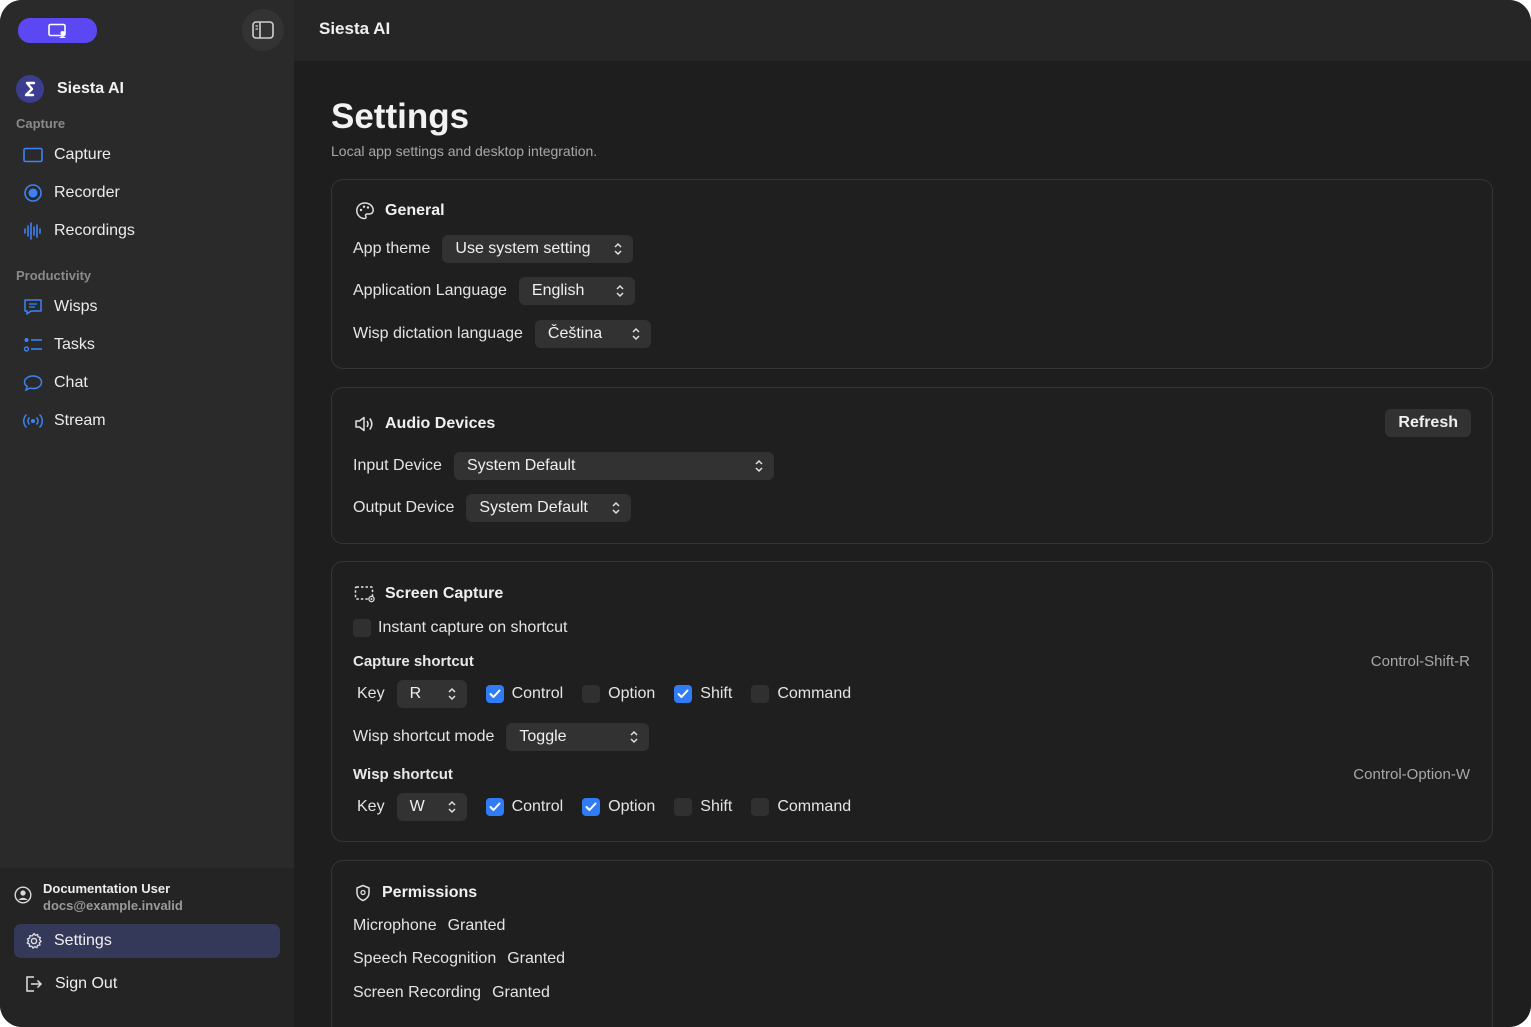  I want to click on sidebar-item-wisps: Wisps, so click(60, 307).